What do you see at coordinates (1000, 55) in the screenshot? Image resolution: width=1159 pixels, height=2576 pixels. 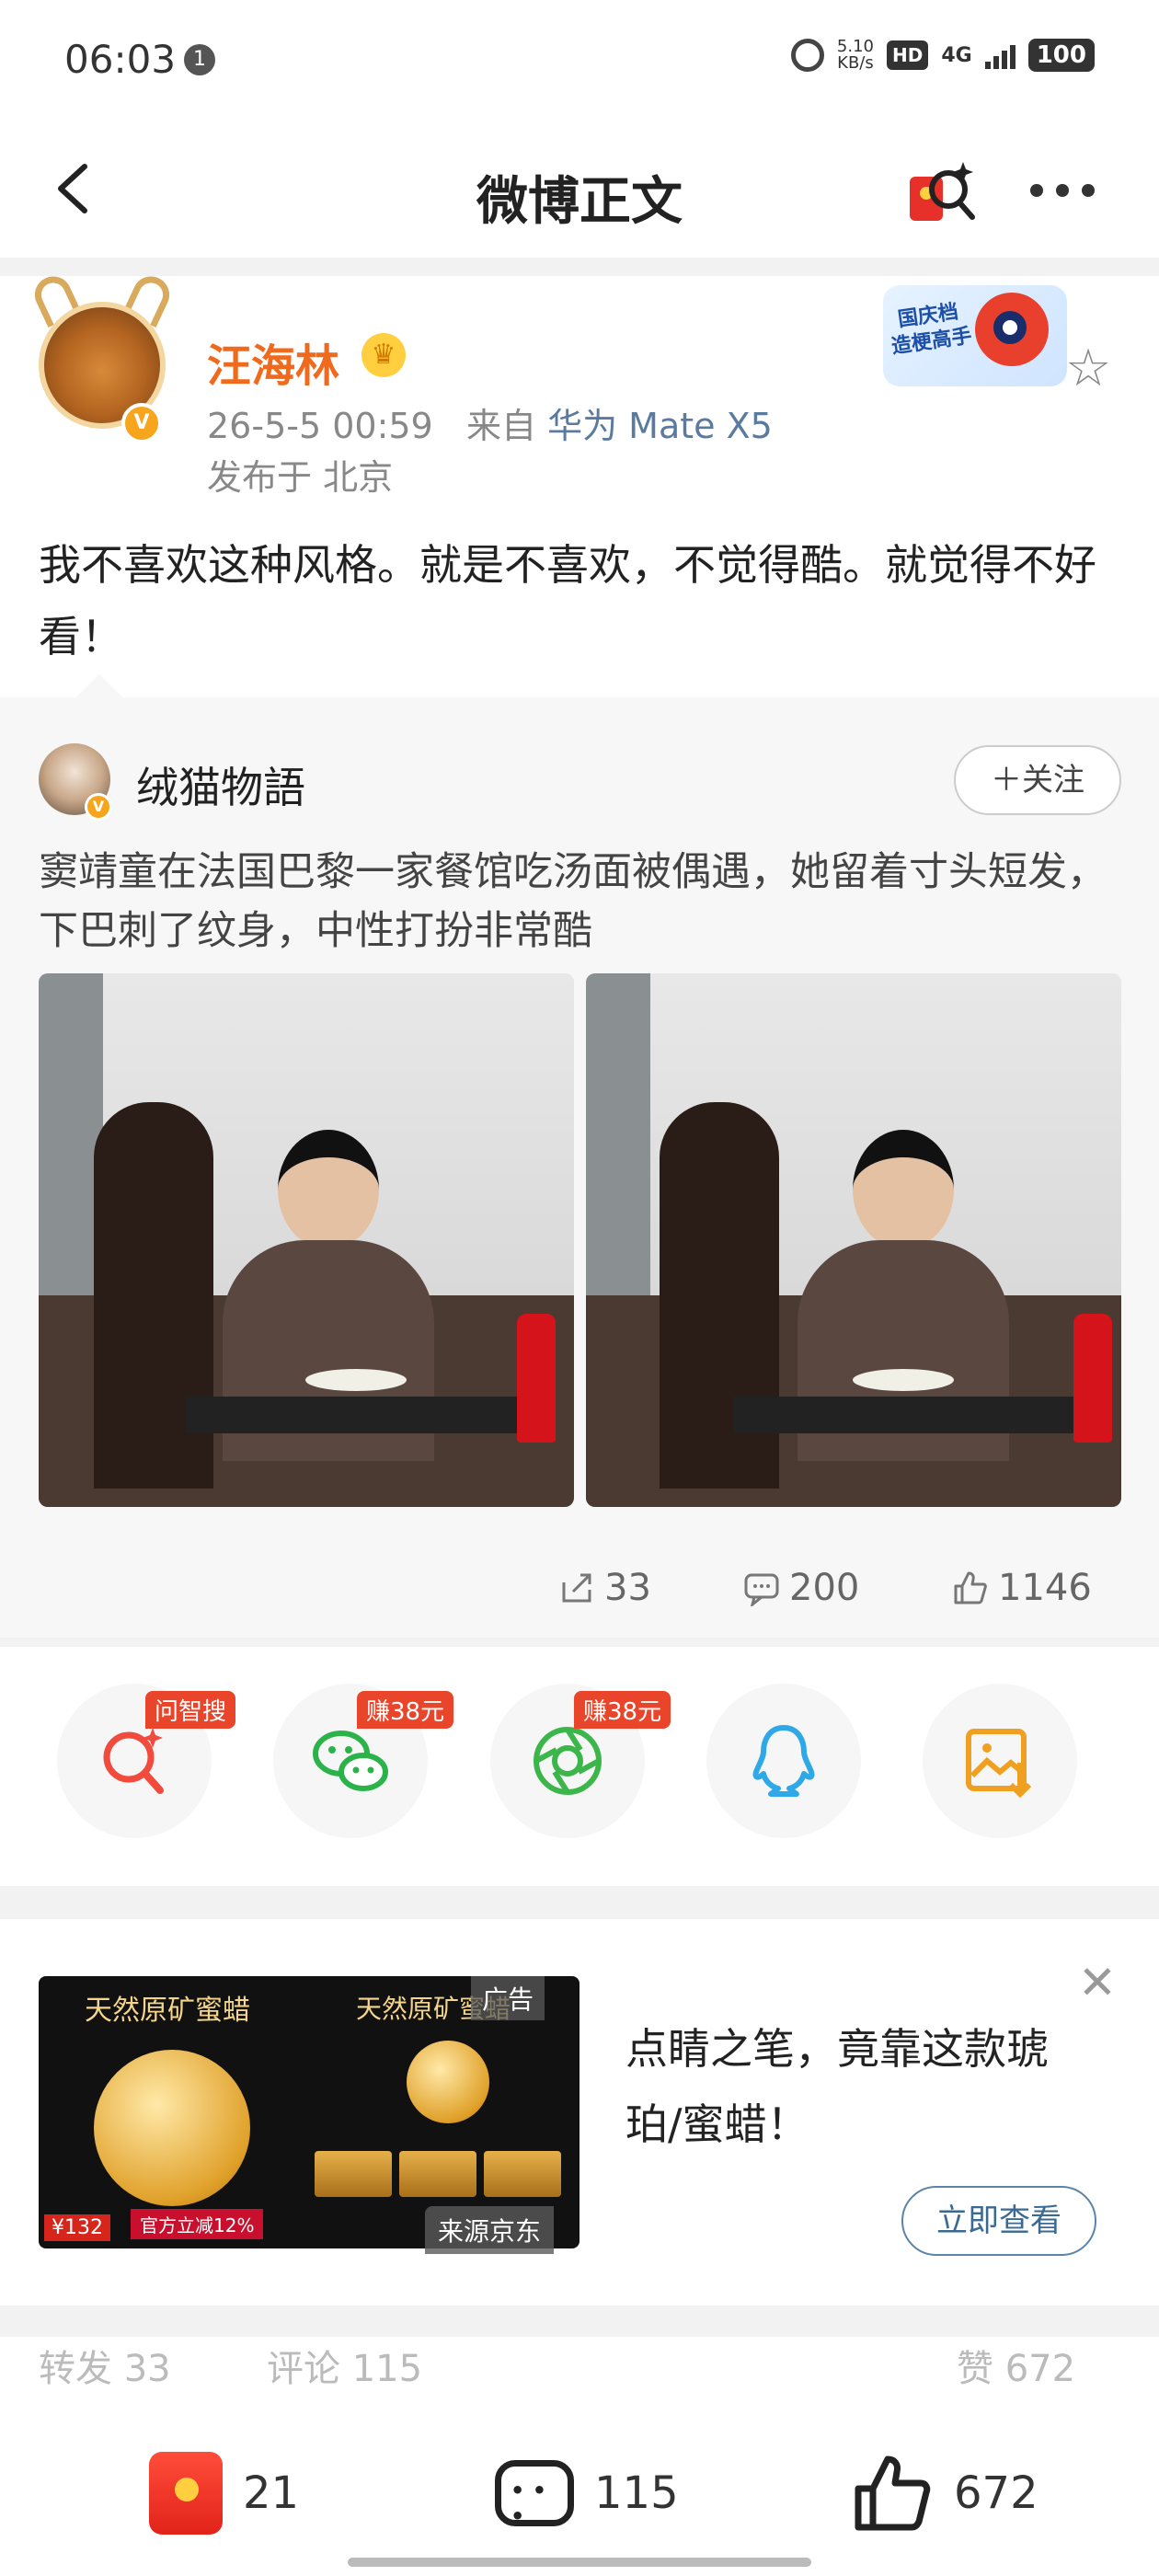 I see `signal-icon` at bounding box center [1000, 55].